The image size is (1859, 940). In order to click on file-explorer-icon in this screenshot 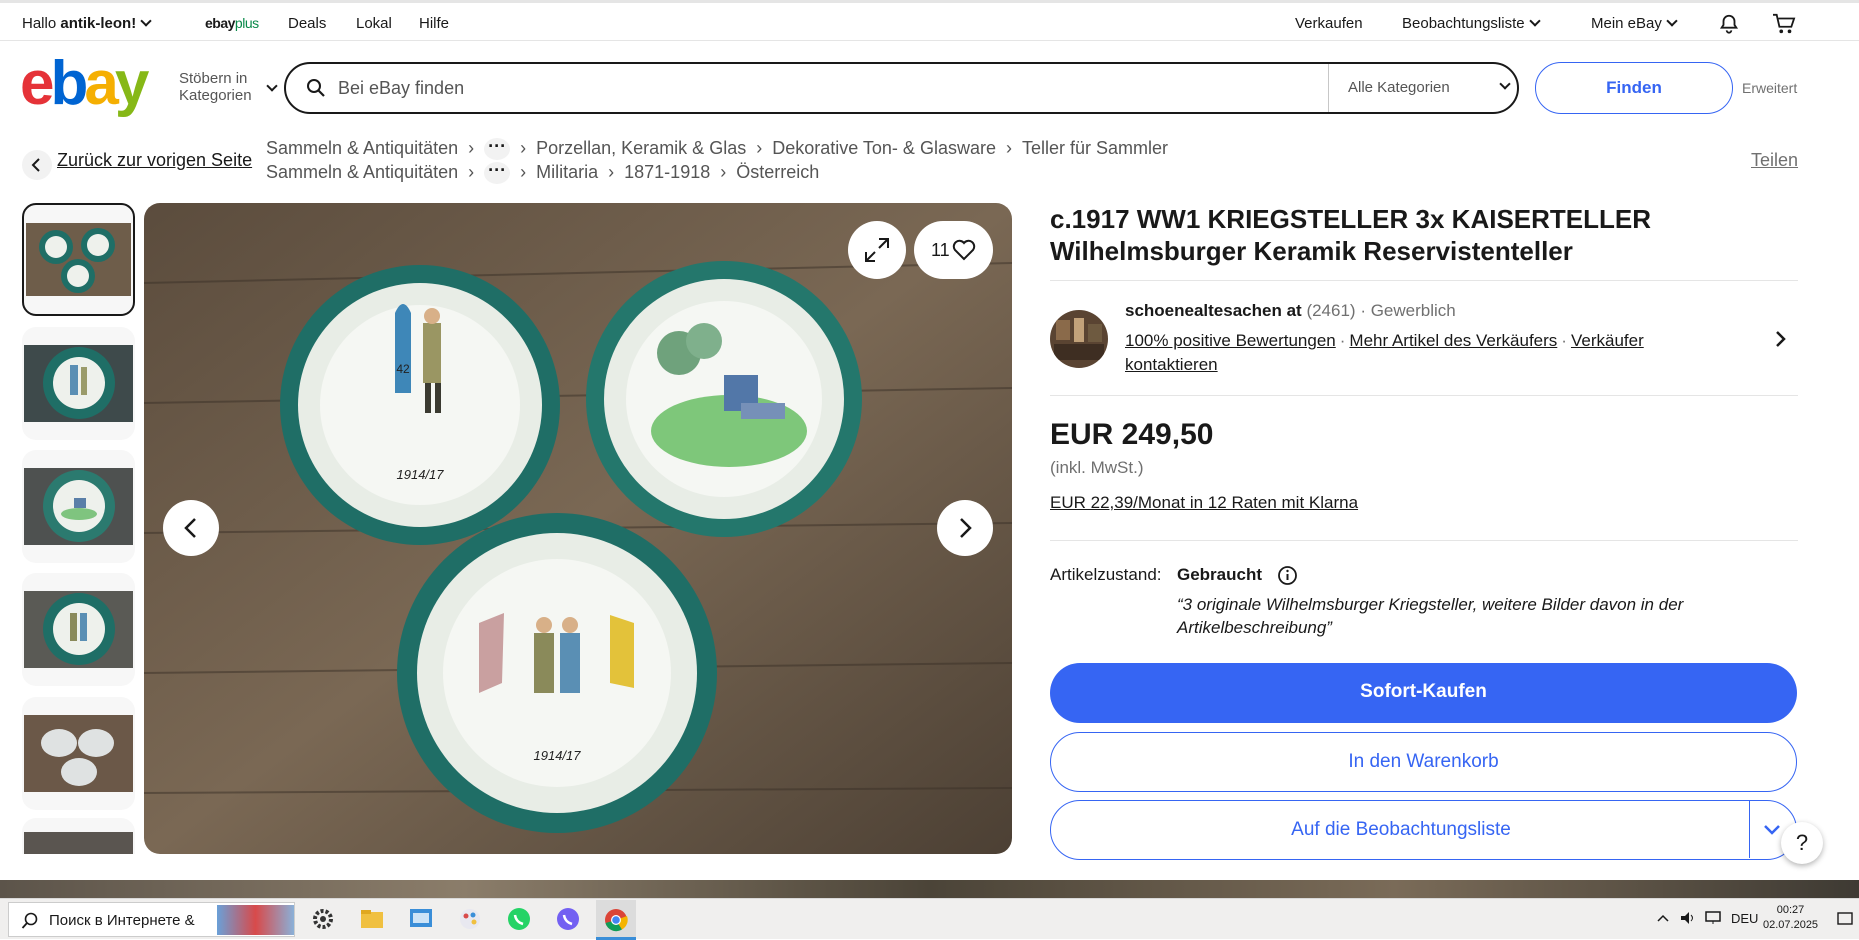, I will do `click(372, 919)`.